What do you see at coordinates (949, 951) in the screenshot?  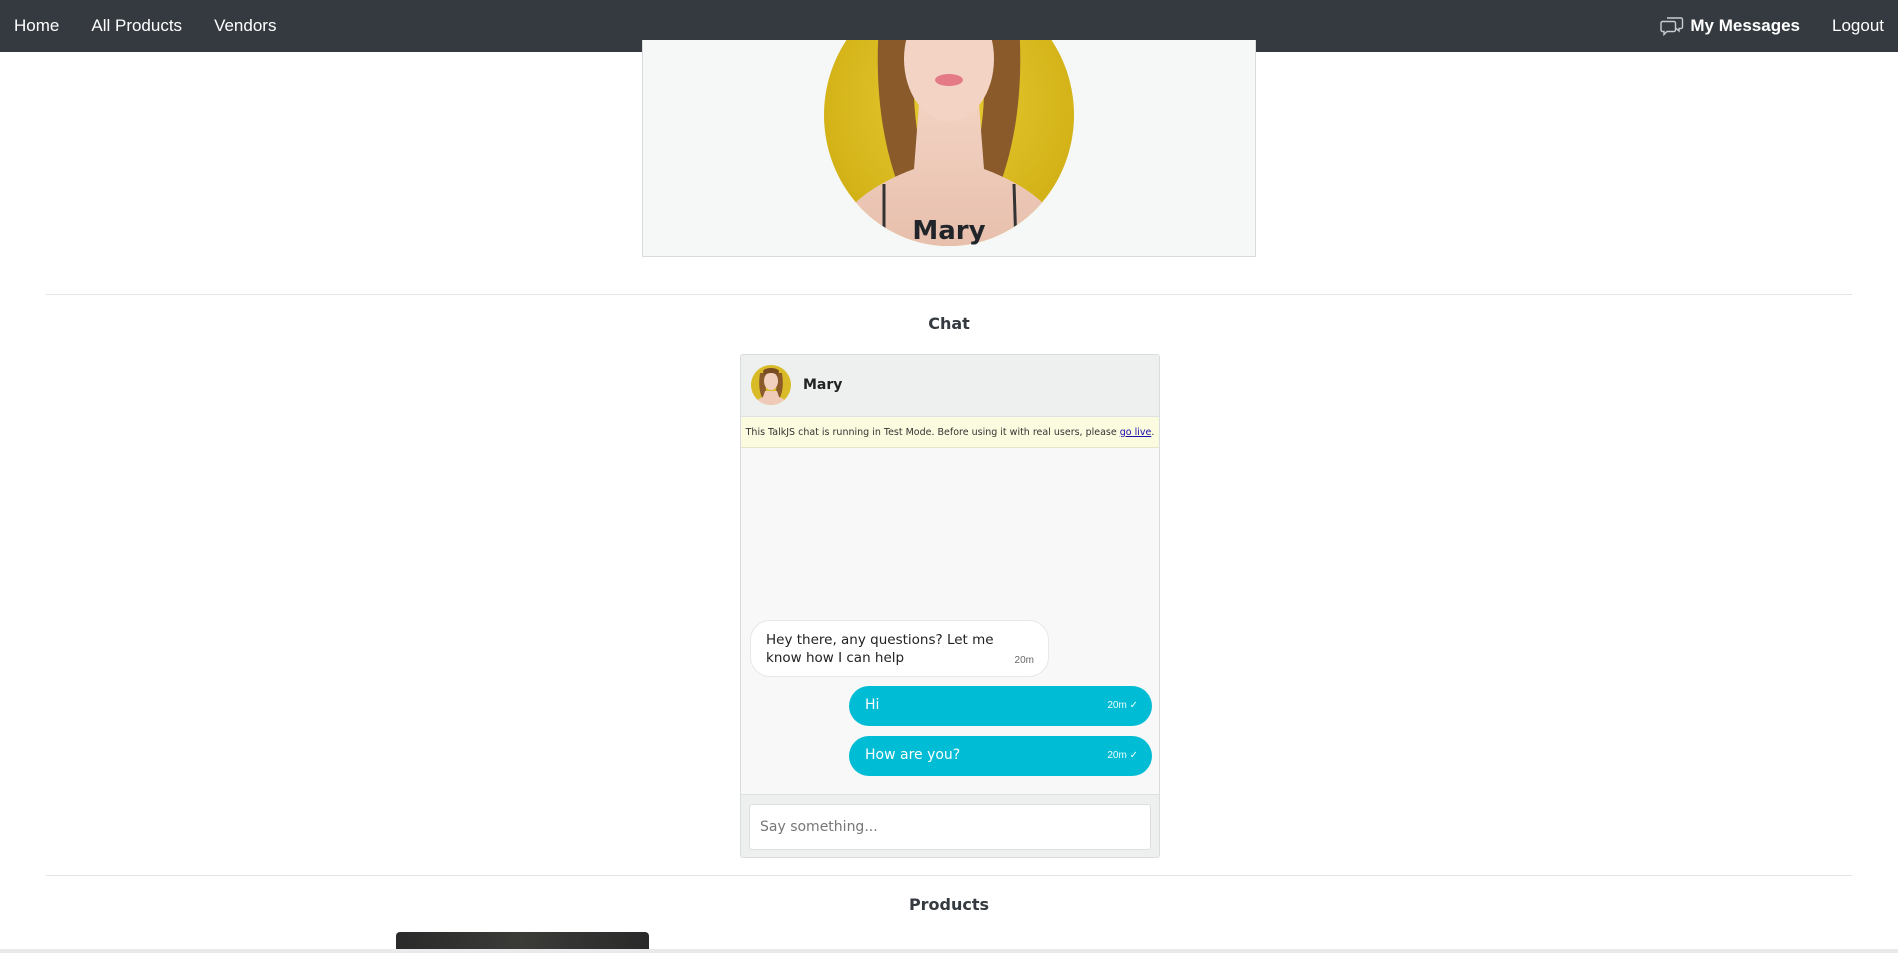 I see `horizontal-scrollbar` at bounding box center [949, 951].